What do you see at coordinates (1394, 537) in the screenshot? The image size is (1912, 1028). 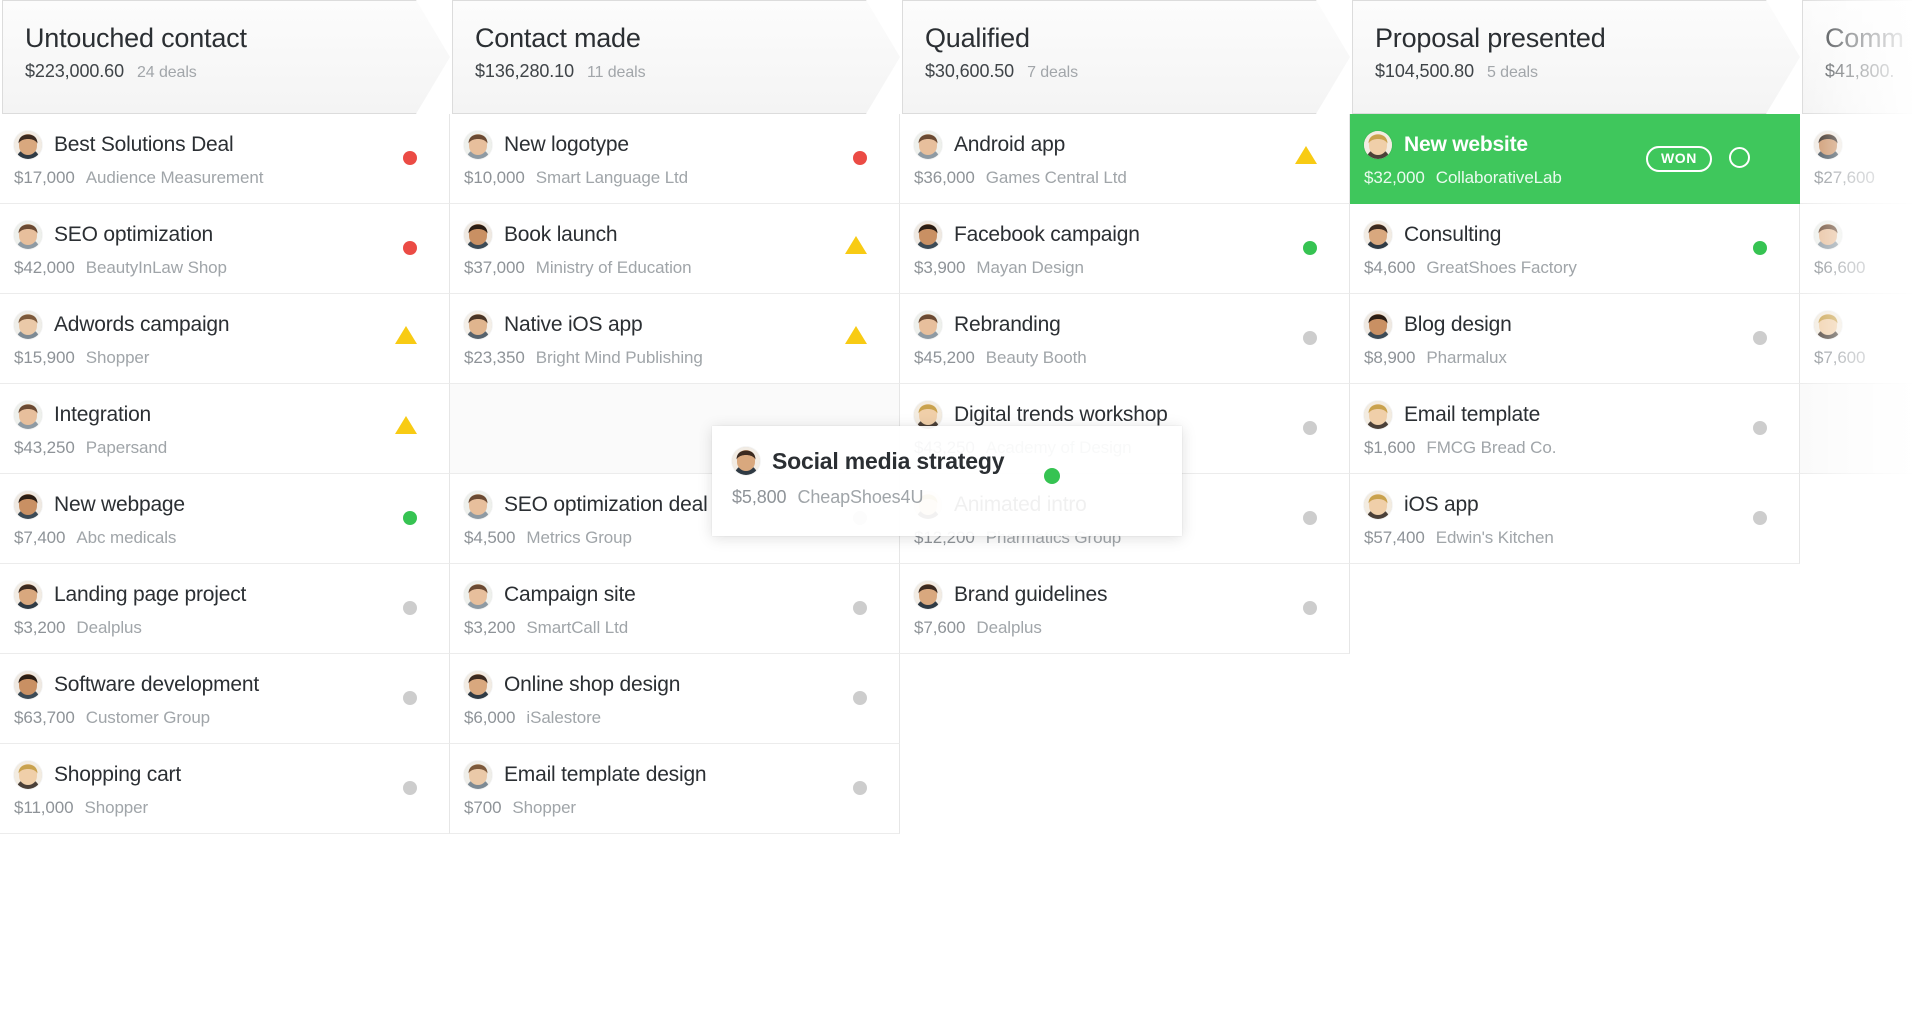 I see `deal-amount: $57,400` at bounding box center [1394, 537].